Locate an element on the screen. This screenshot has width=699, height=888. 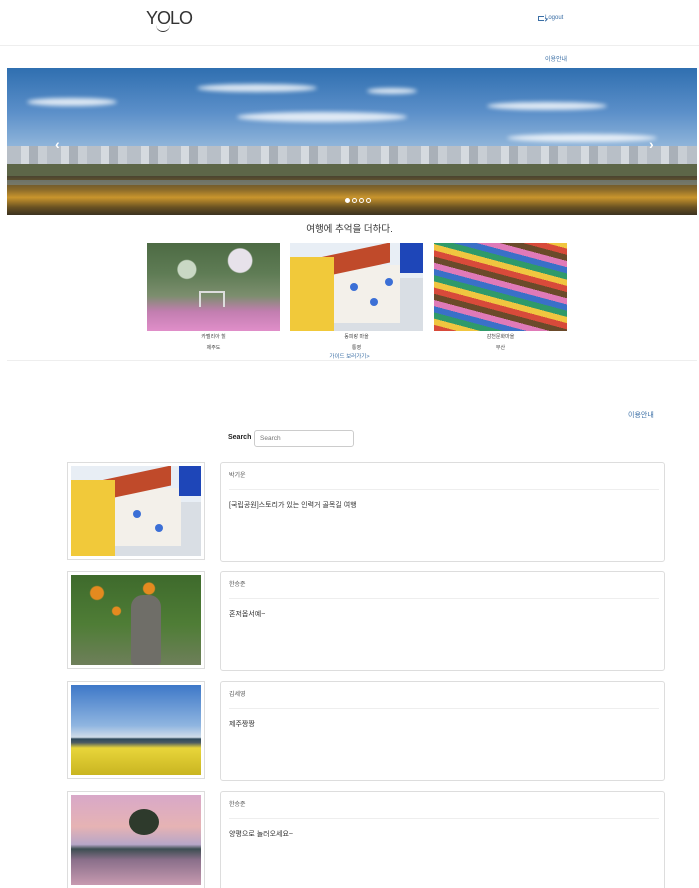
featured-region: 통영 is located at coordinates (356, 348).